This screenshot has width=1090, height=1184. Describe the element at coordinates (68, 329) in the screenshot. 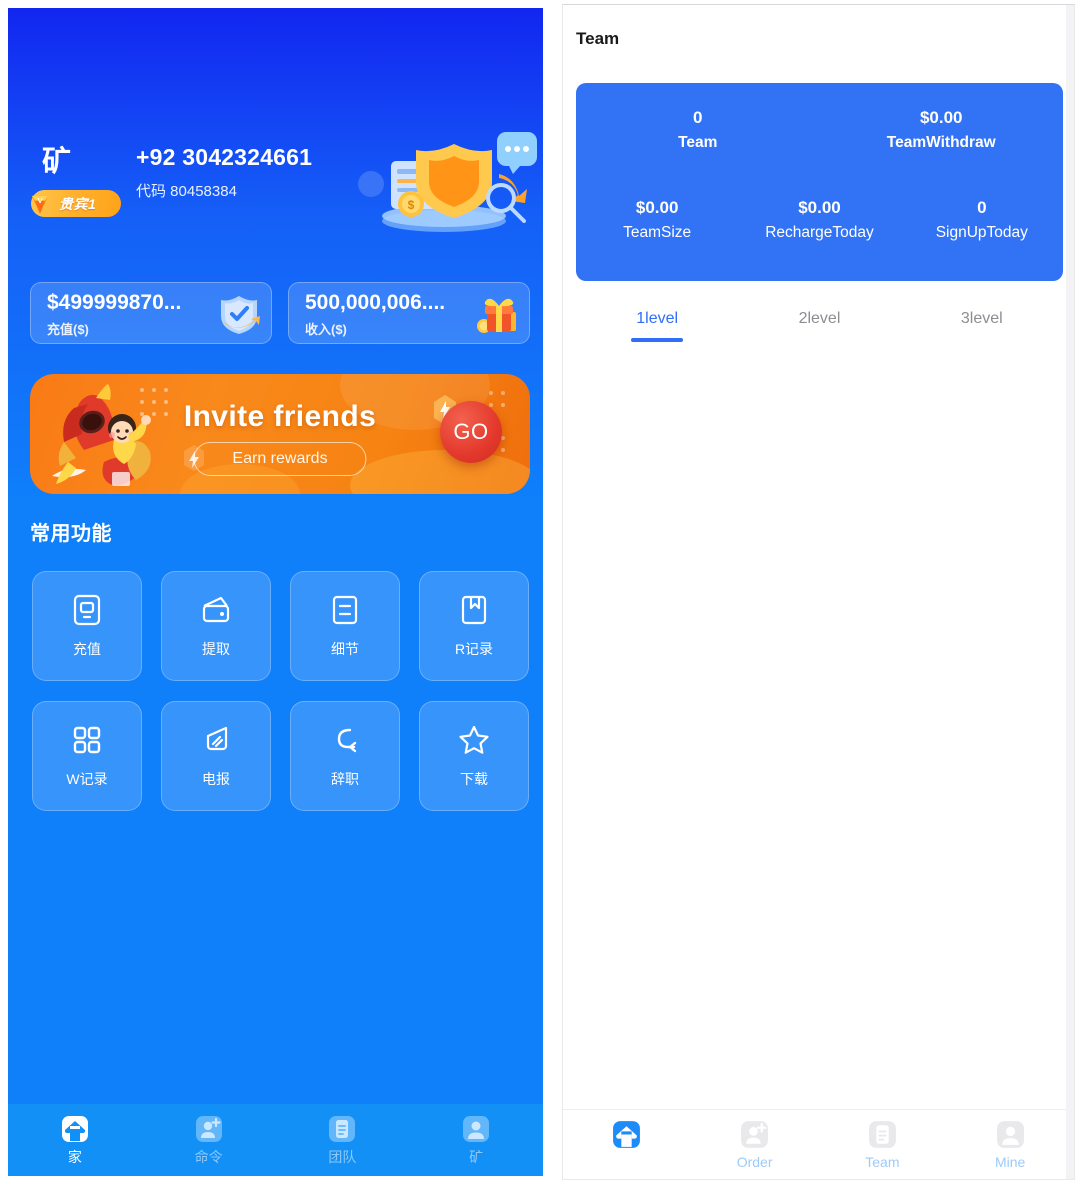

I see `recharge-label: 充值($)` at that location.